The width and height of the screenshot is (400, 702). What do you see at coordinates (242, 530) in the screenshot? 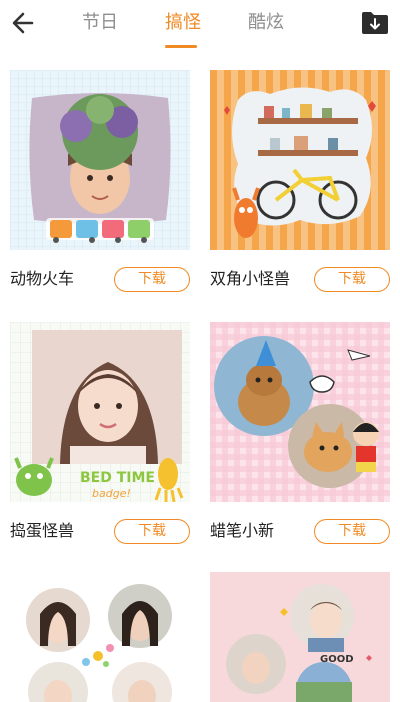
I see `template-name: 蜡笔小新` at bounding box center [242, 530].